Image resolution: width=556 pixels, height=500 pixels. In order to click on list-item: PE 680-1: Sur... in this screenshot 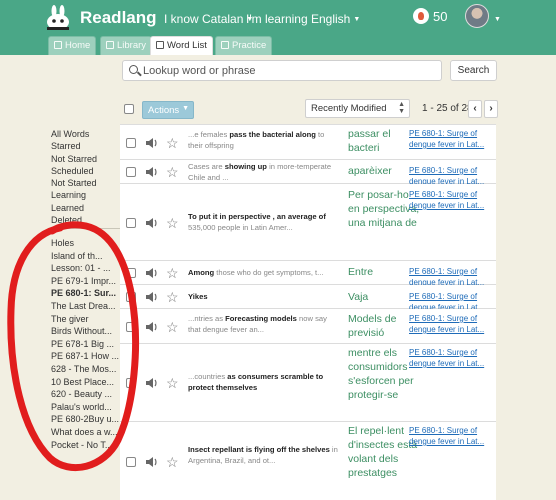, I will do `click(85, 293)`.